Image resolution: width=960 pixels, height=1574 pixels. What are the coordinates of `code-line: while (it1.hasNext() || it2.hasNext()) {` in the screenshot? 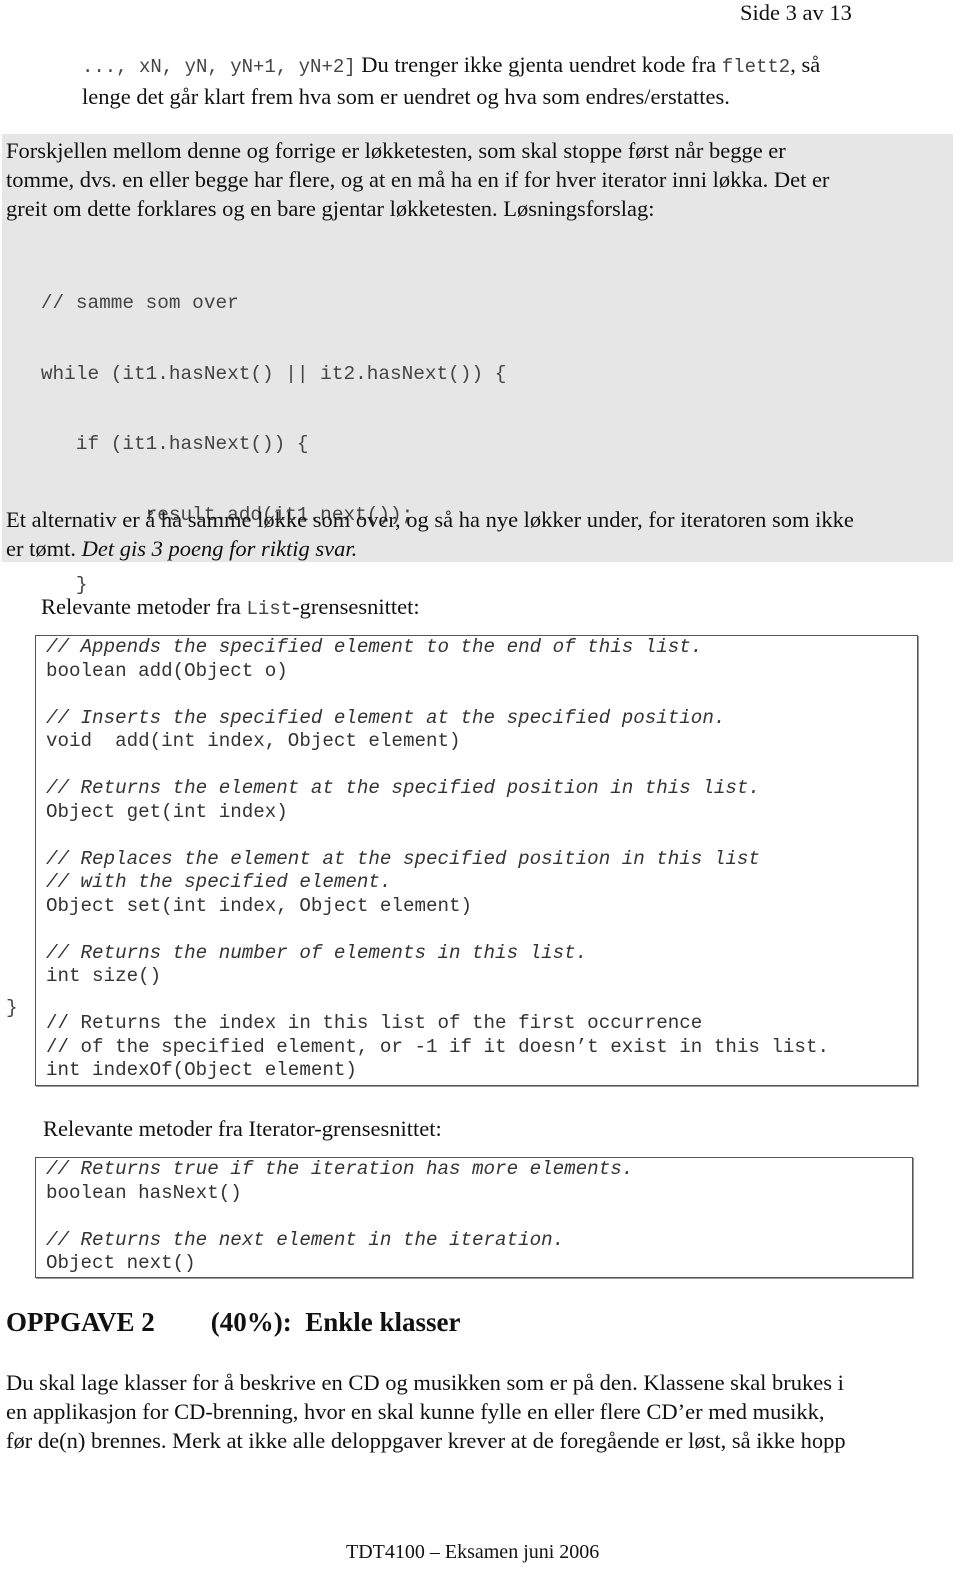 It's located at (256, 373).